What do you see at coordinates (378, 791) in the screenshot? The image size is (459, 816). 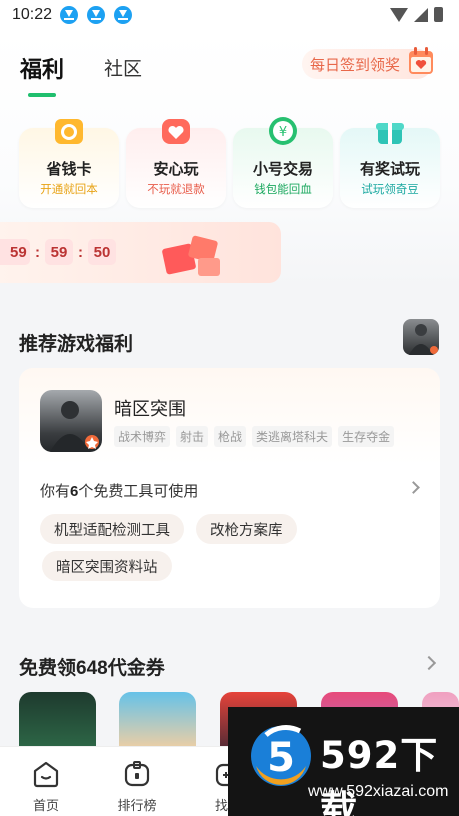 I see `watermark-url: www.592xiazai.com` at bounding box center [378, 791].